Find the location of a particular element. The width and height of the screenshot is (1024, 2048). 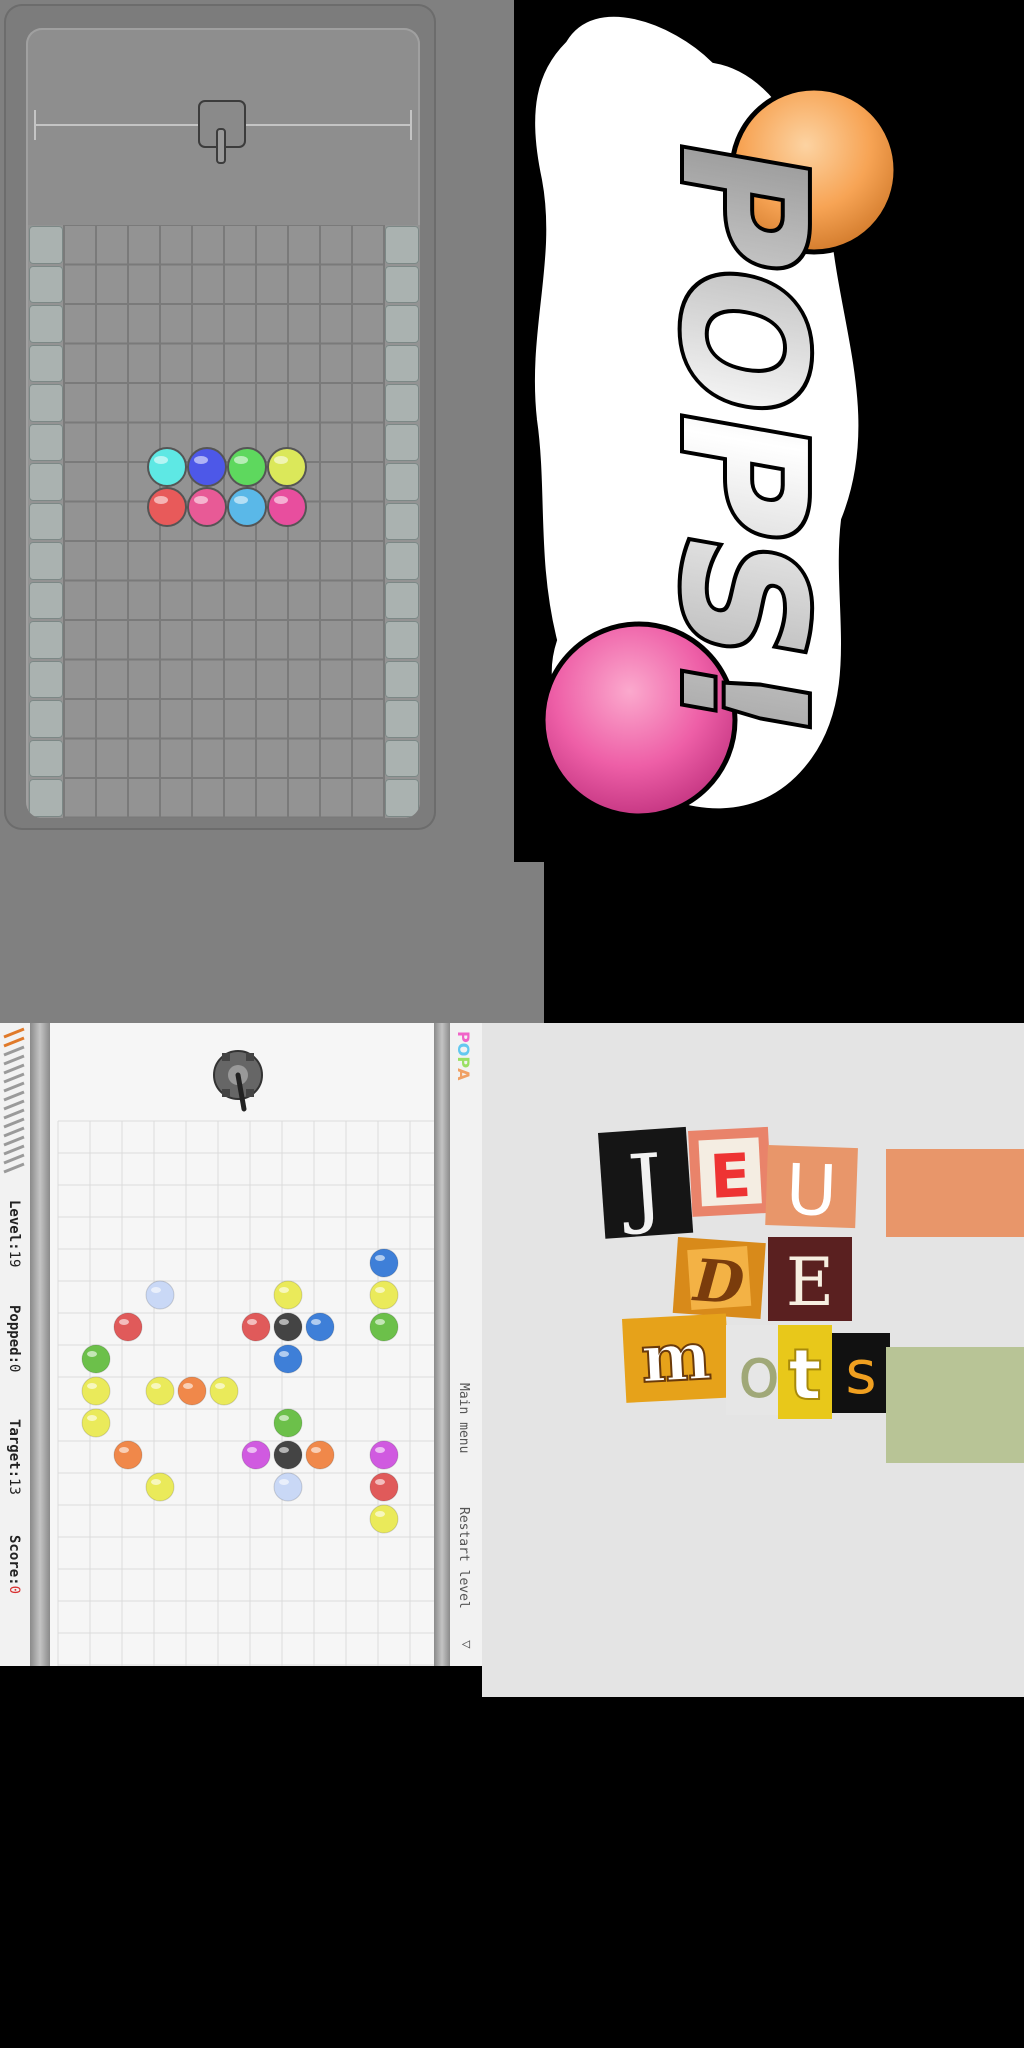

tile-e1: E is located at coordinates (730, 1171).